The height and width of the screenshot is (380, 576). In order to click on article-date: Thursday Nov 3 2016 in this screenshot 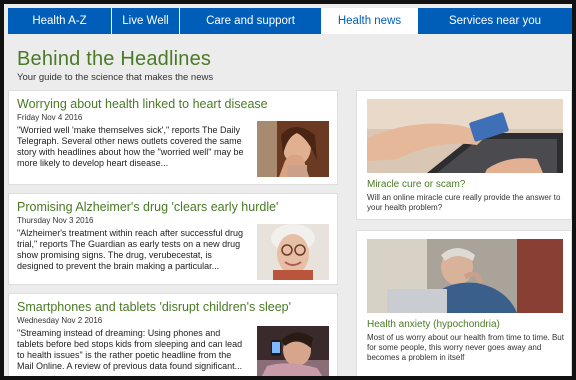, I will do `click(55, 220)`.